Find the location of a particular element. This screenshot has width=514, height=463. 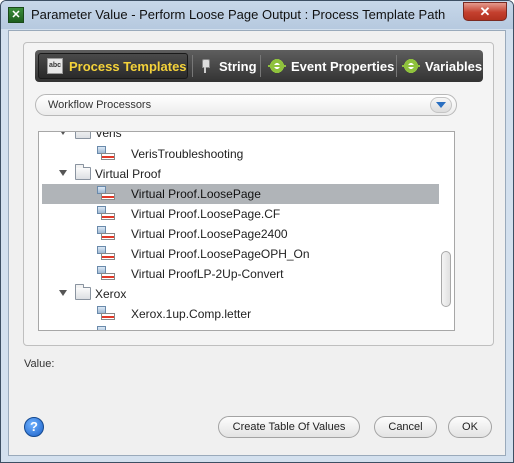

tree-folder-virtual-proof: Virtual Proof is located at coordinates (239, 174).